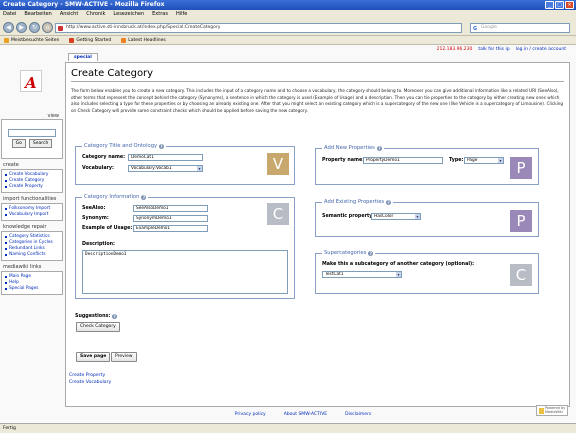 This screenshot has height=433, width=576. What do you see at coordinates (90, 382) in the screenshot?
I see `create-vocabulary-link: Create Vocabulary` at bounding box center [90, 382].